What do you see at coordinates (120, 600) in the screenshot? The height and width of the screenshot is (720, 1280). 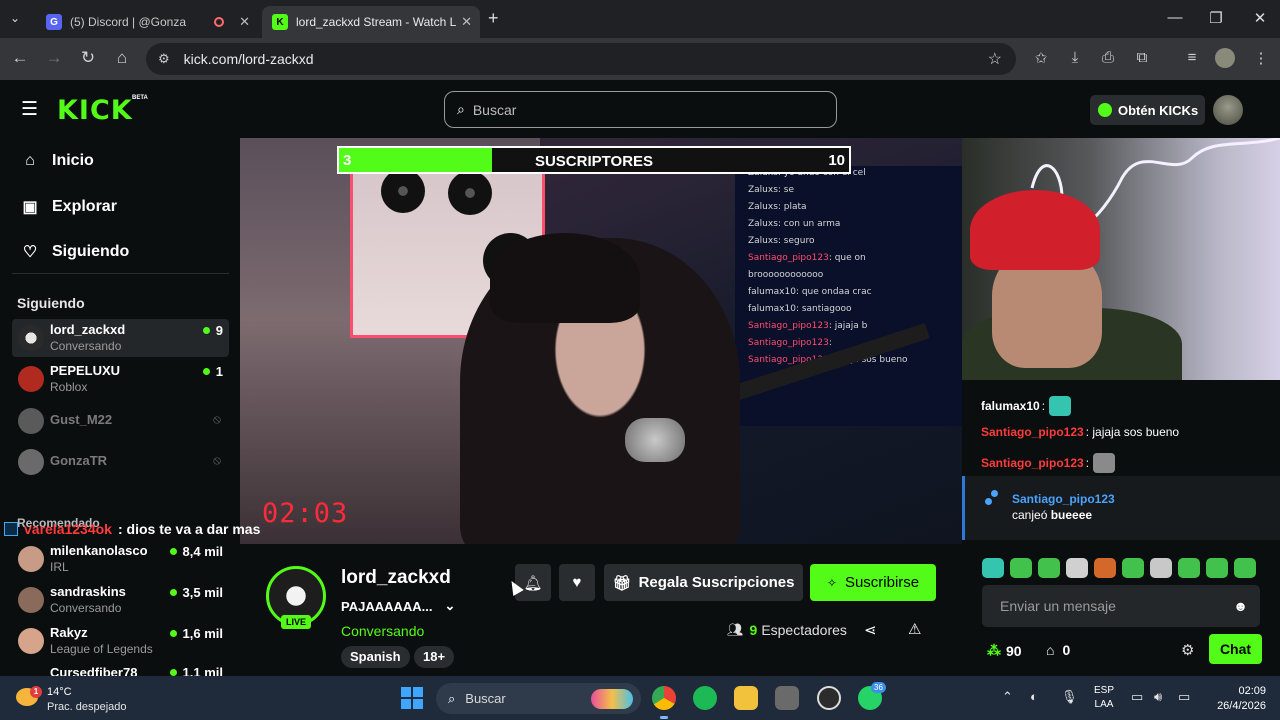 I see `channel-item-sandraskins: sandraskins Conversando 3,5 mil` at bounding box center [120, 600].